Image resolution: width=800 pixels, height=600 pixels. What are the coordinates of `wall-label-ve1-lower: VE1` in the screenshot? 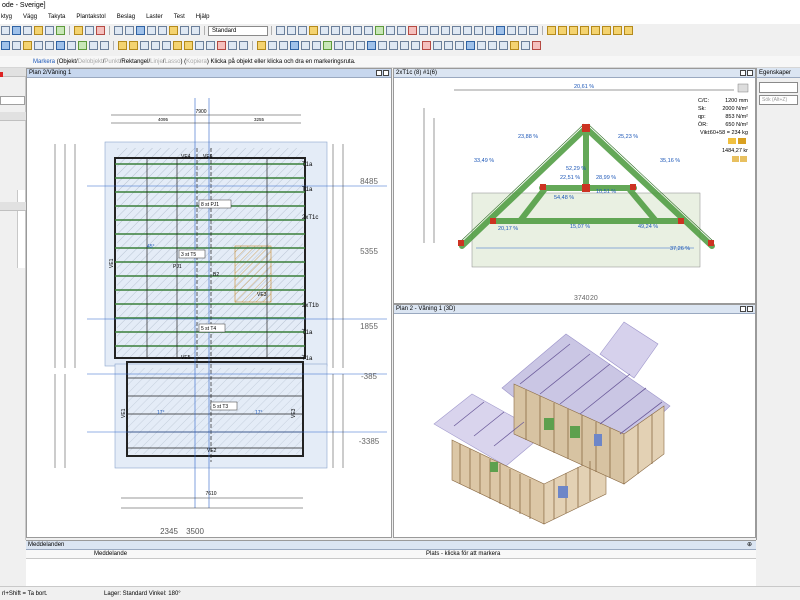 It's located at (124, 413).